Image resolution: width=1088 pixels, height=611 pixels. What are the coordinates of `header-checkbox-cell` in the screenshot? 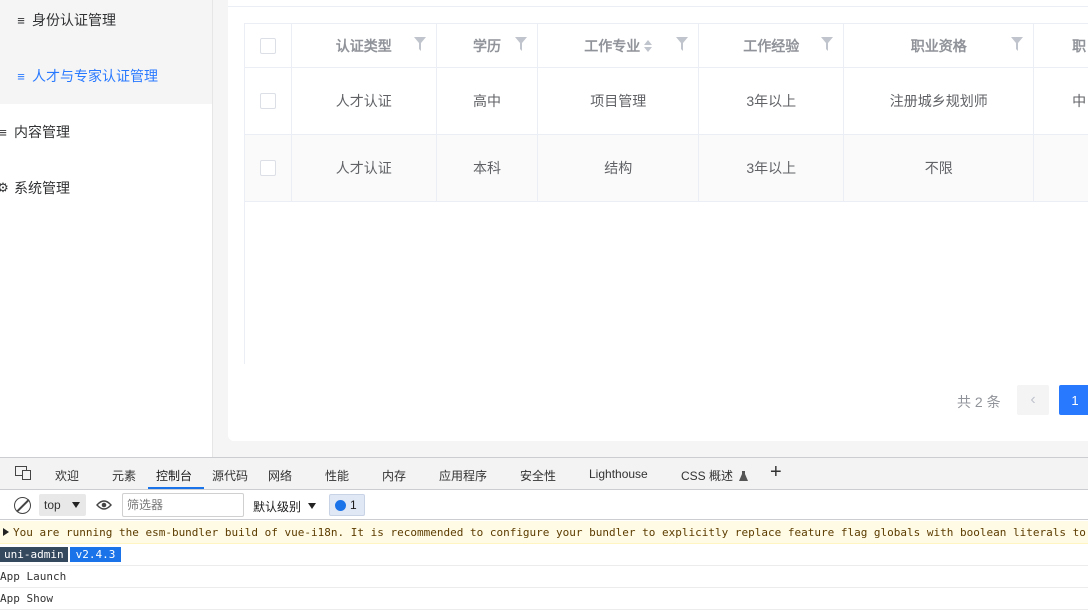 It's located at (268, 46).